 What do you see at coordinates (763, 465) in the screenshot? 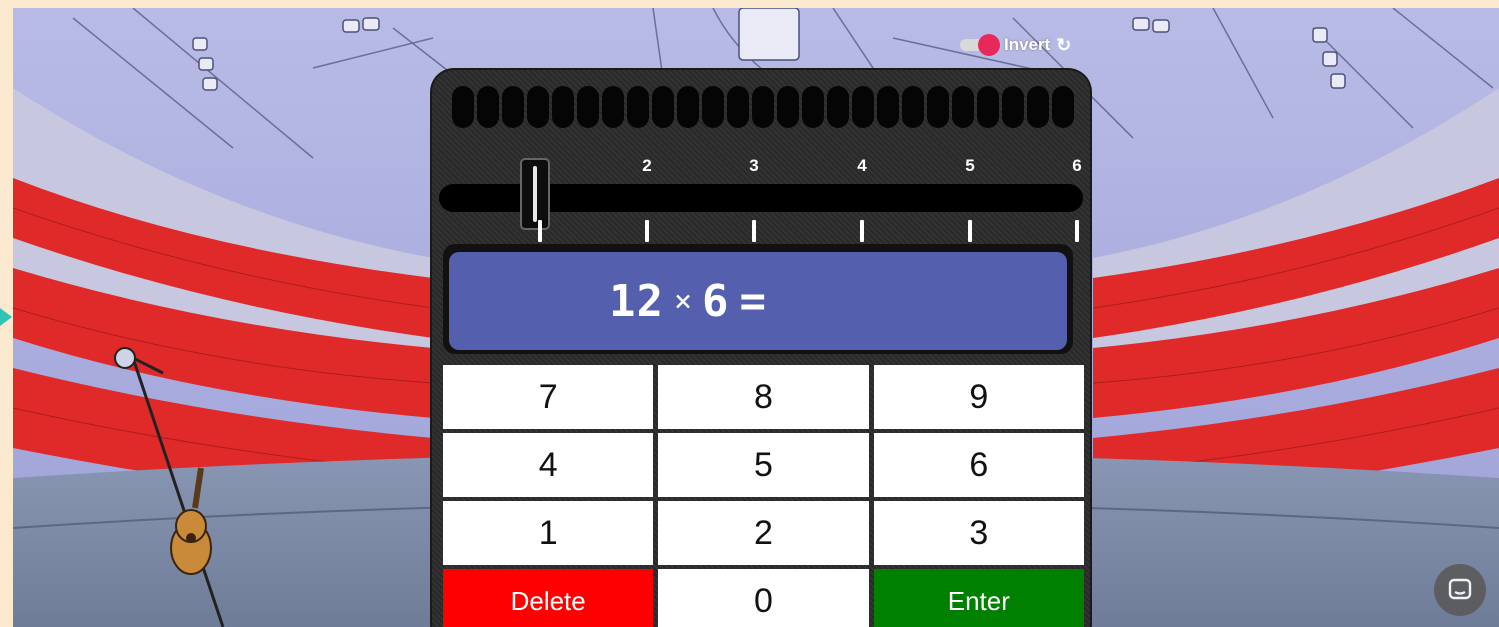
I see `key-5: 5` at bounding box center [763, 465].